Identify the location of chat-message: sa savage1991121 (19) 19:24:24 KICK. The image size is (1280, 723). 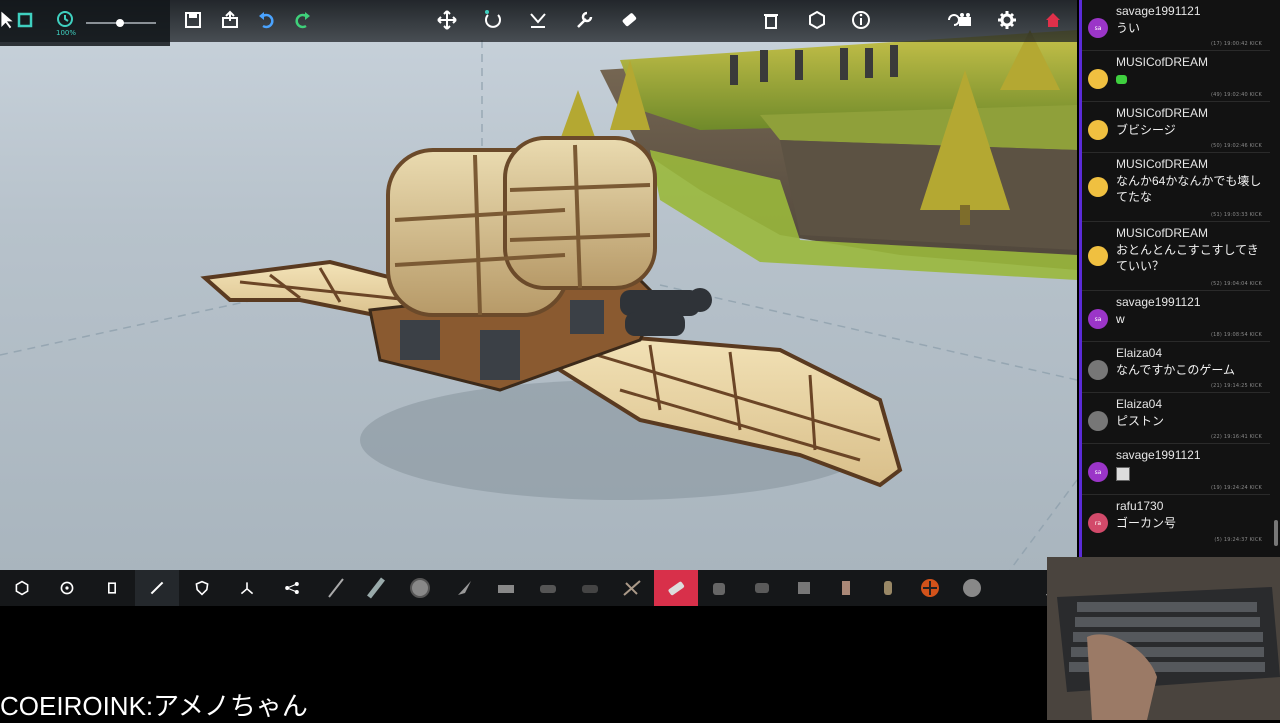
(1176, 469).